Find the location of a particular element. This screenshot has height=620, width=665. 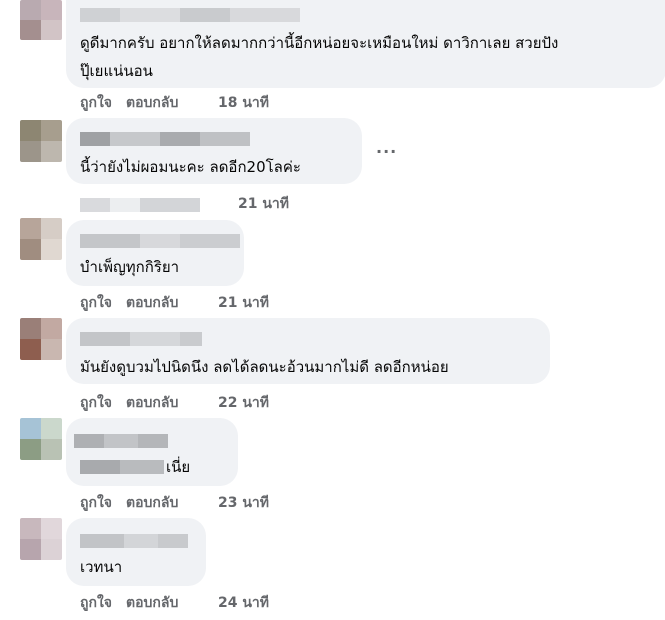

timestamp: 18 นาที is located at coordinates (243, 103).